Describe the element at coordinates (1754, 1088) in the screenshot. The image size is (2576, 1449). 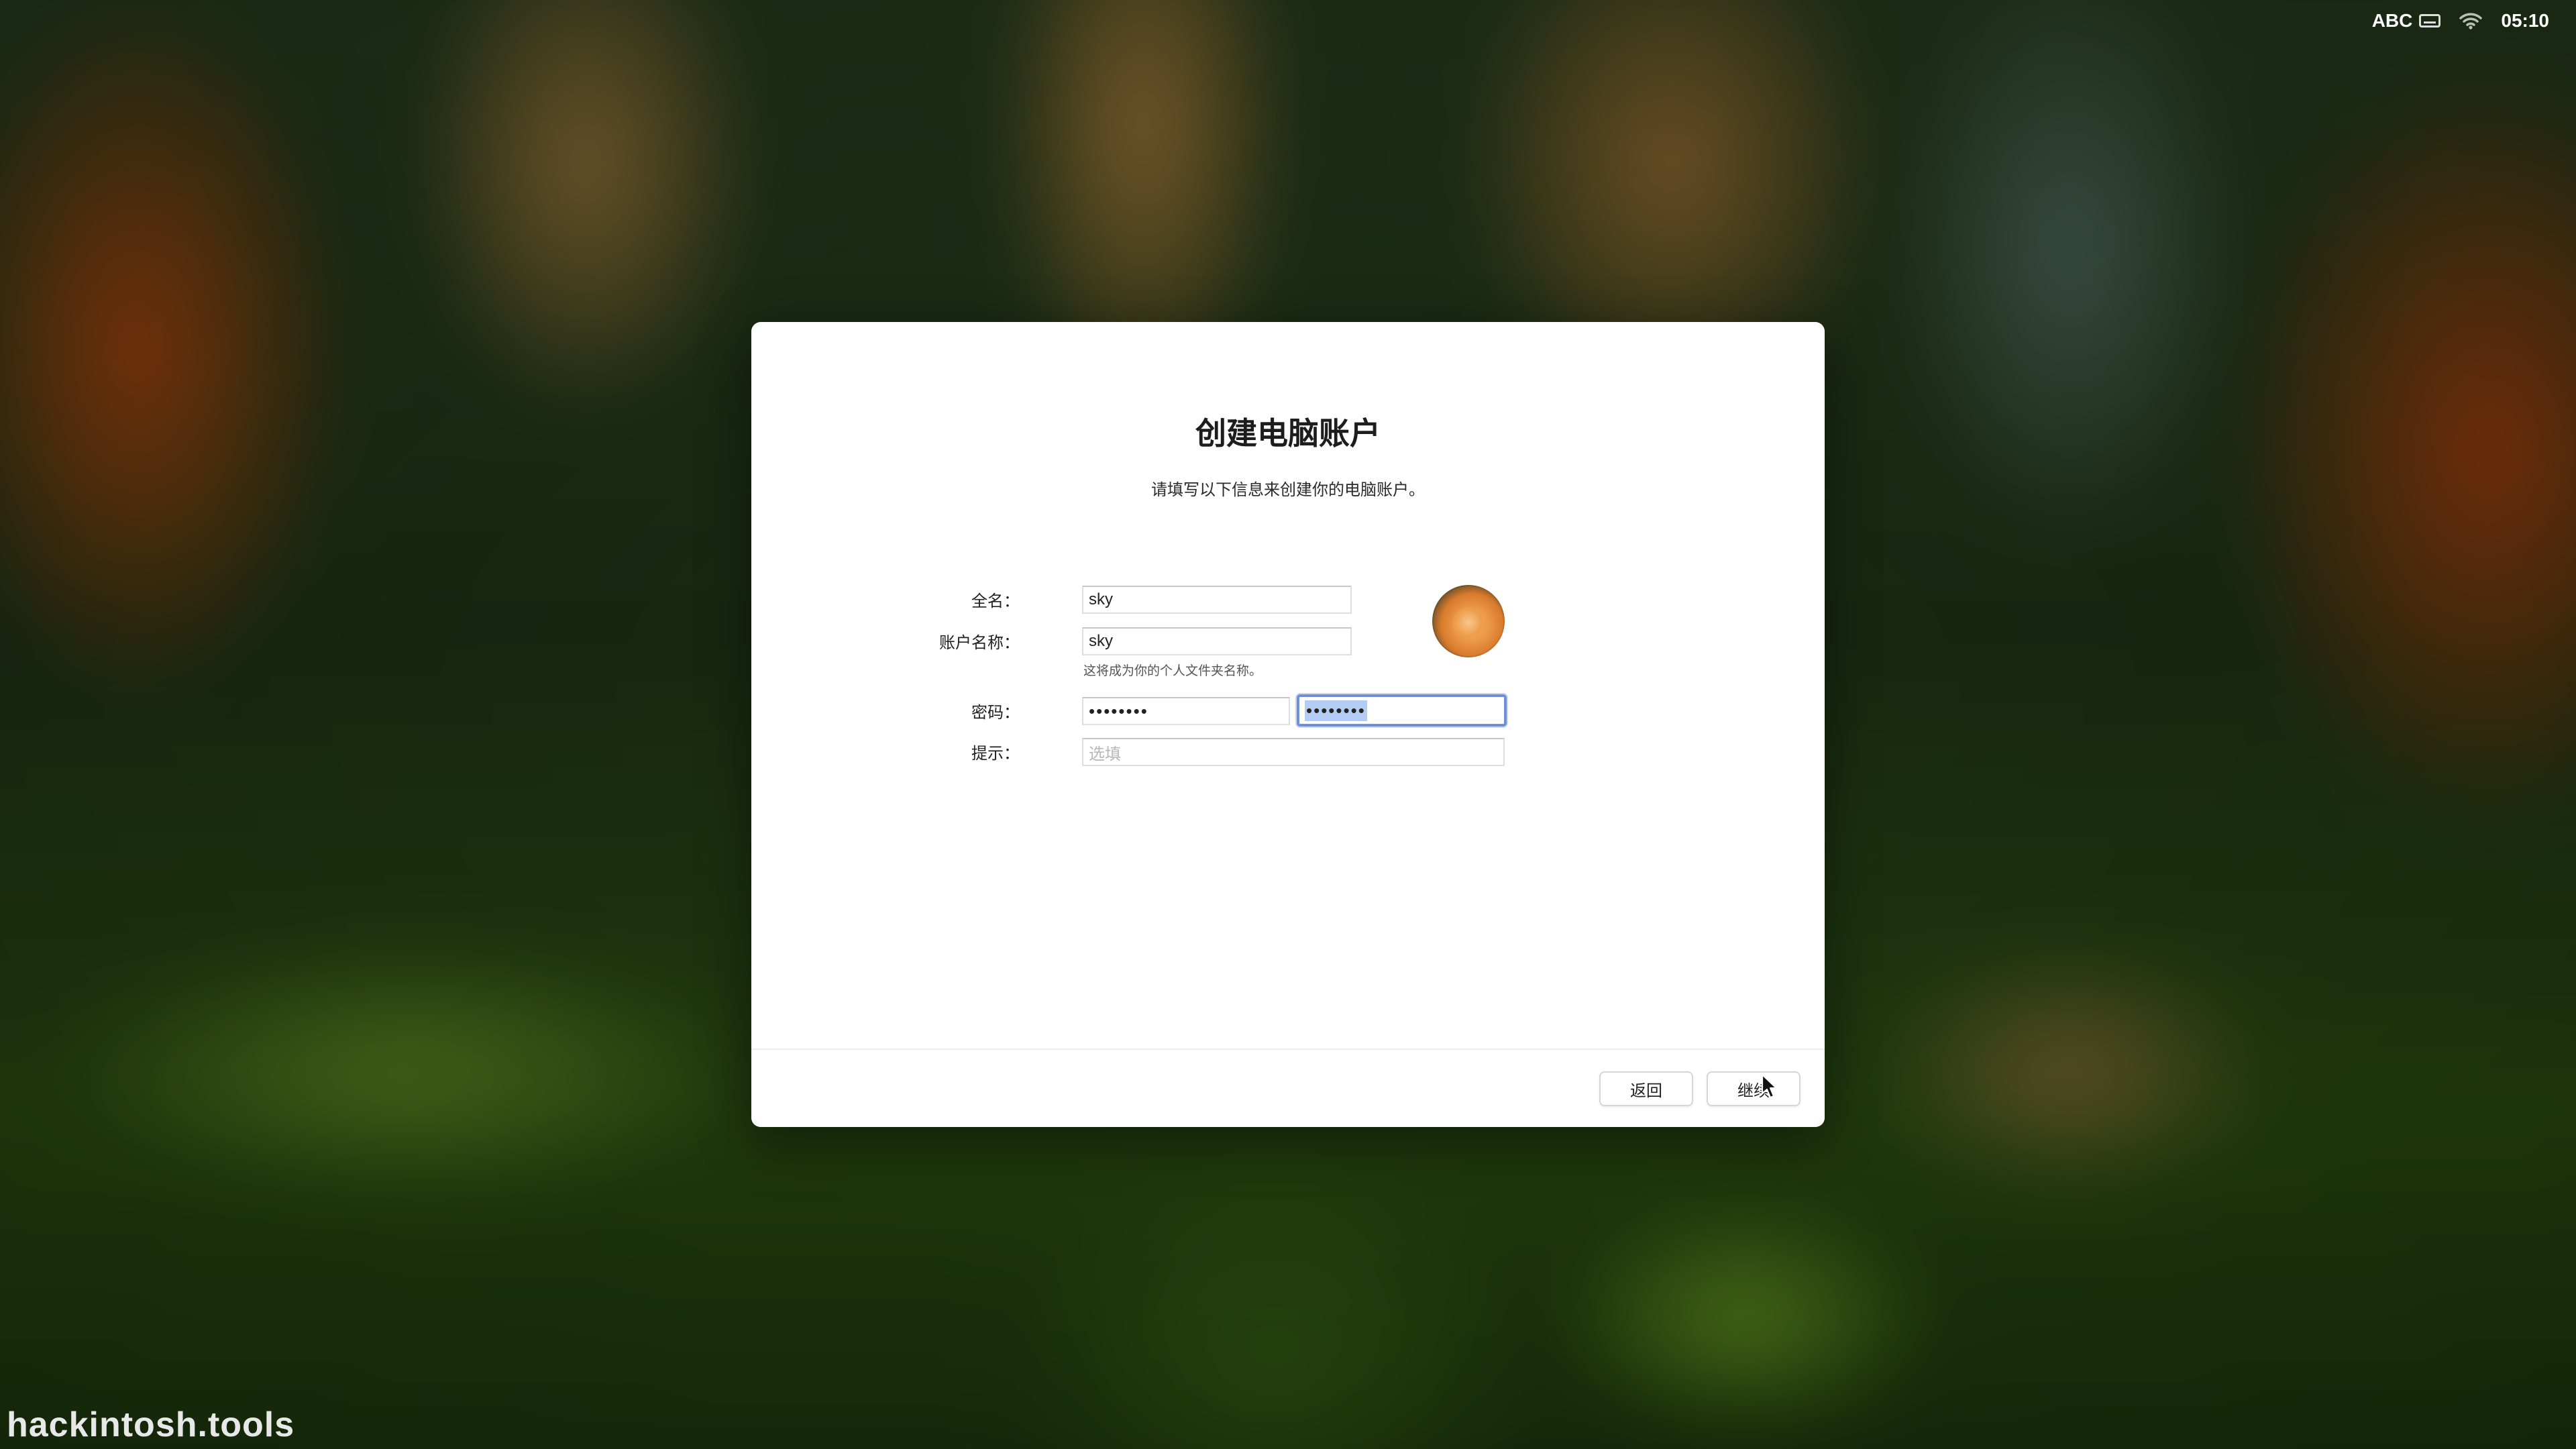
I see `continue-button: 继续` at that location.